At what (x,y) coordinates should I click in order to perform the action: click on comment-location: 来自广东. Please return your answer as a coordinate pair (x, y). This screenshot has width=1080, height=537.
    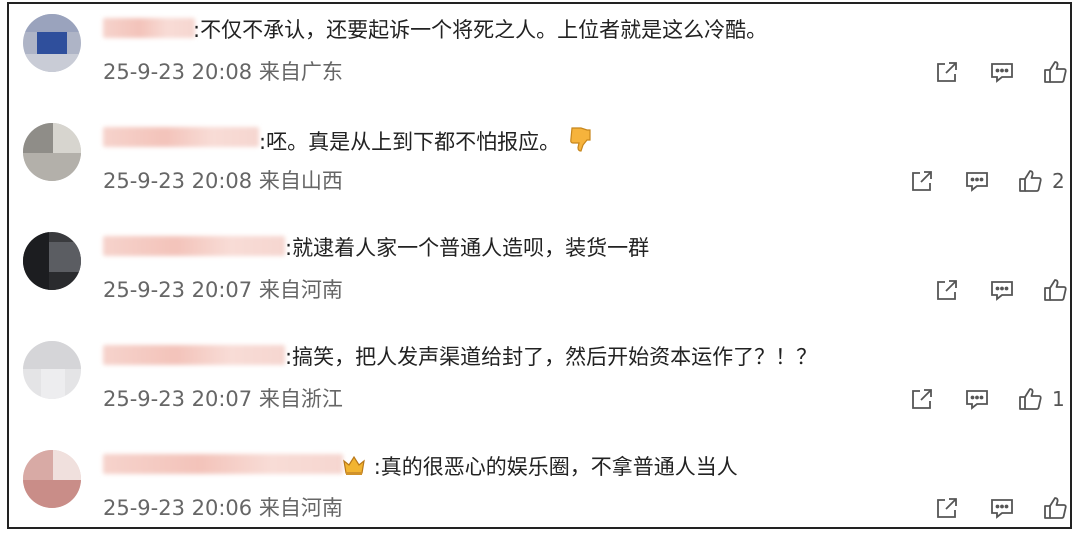
    Looking at the image, I should click on (300, 72).